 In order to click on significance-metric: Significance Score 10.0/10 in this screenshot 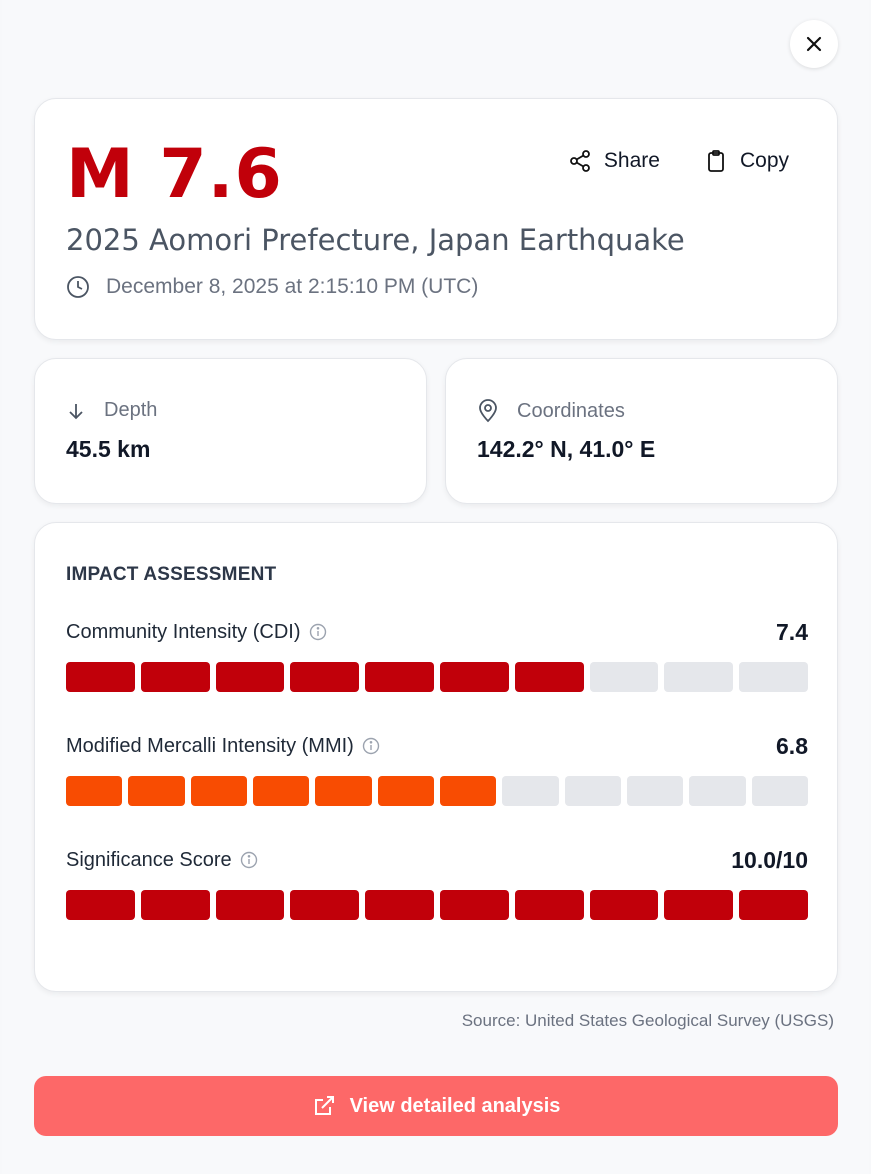, I will do `click(437, 882)`.